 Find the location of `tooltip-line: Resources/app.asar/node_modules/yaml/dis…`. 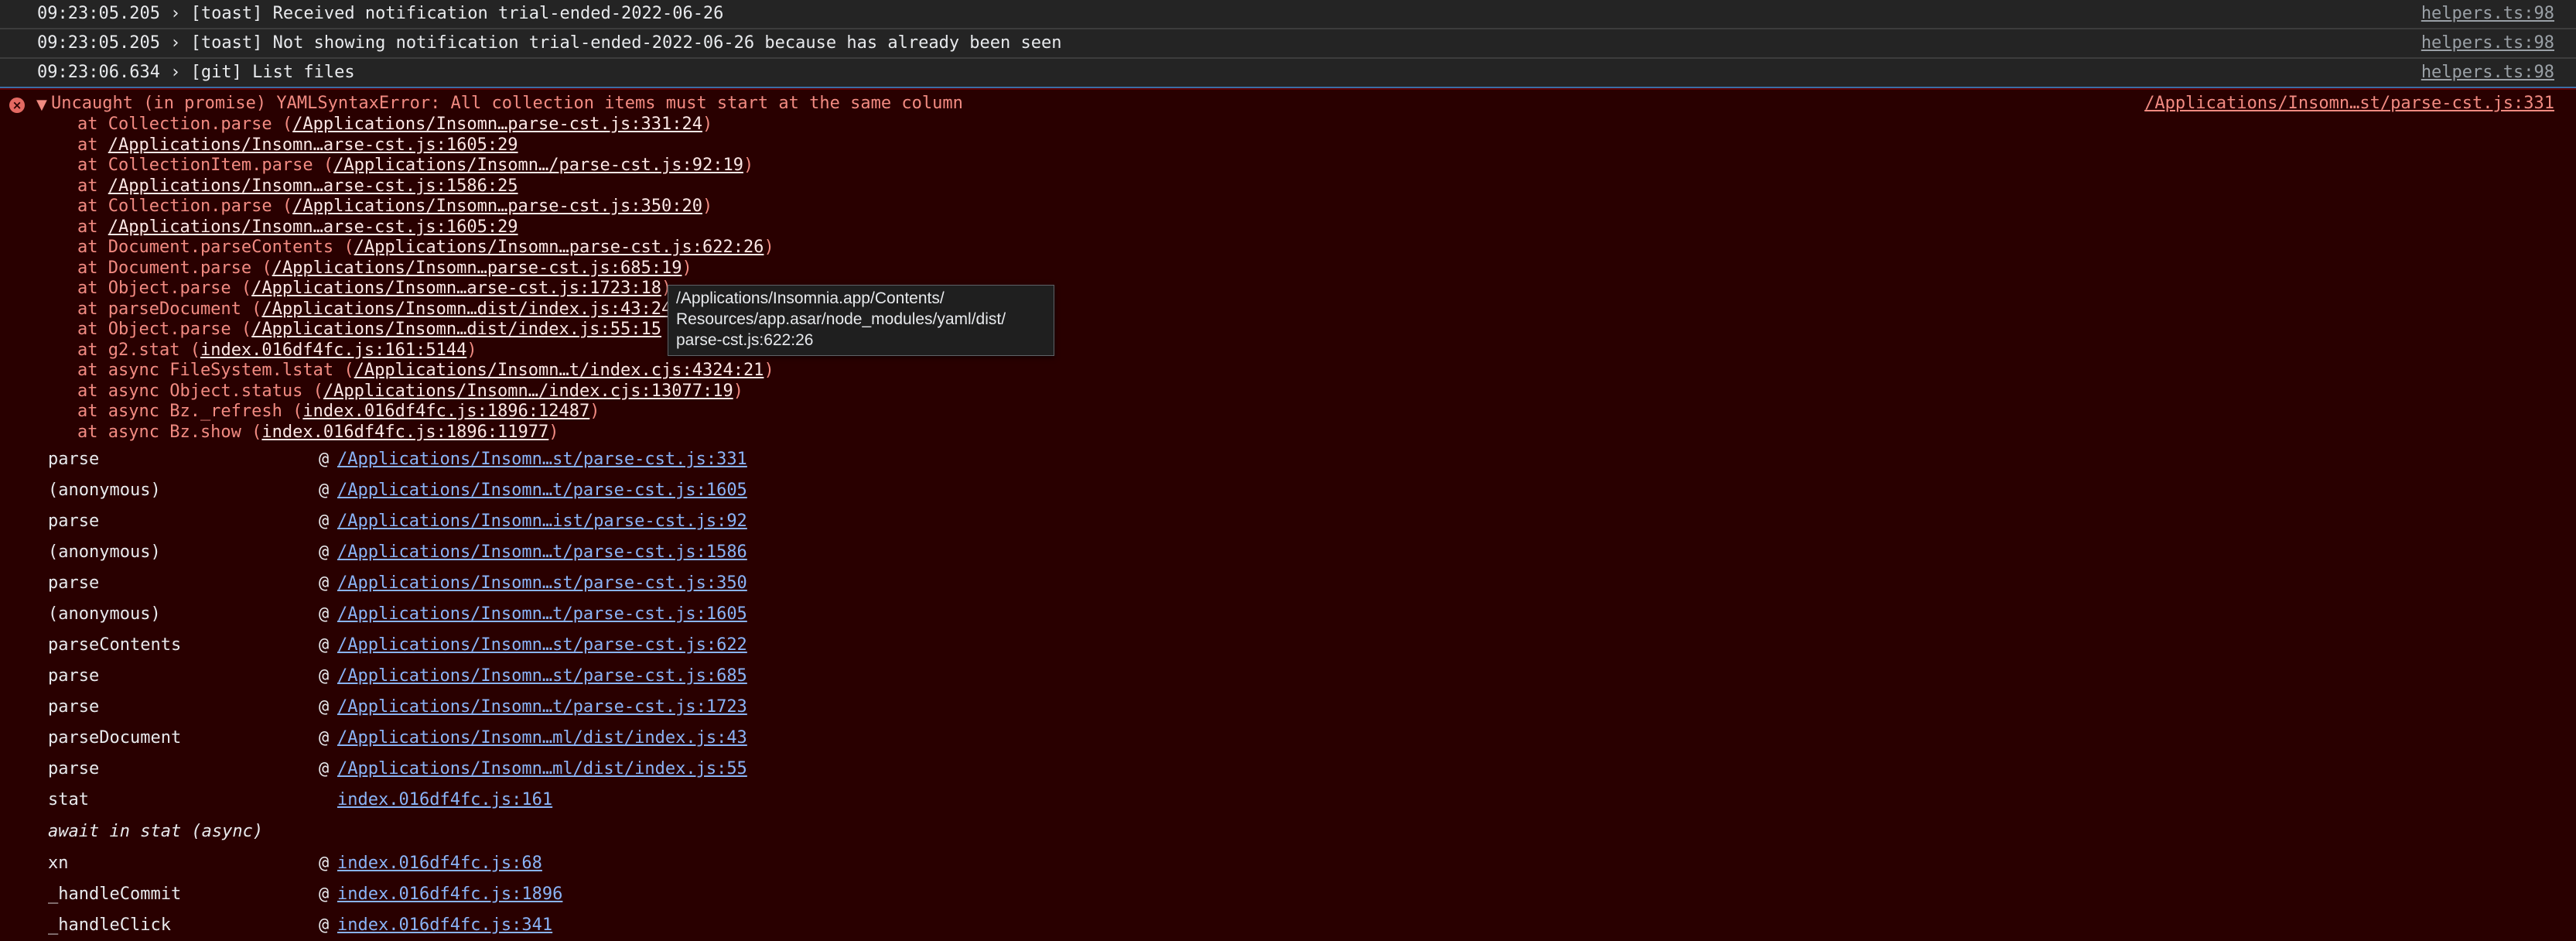

tooltip-line: Resources/app.asar/node_modules/yaml/dis… is located at coordinates (841, 319).